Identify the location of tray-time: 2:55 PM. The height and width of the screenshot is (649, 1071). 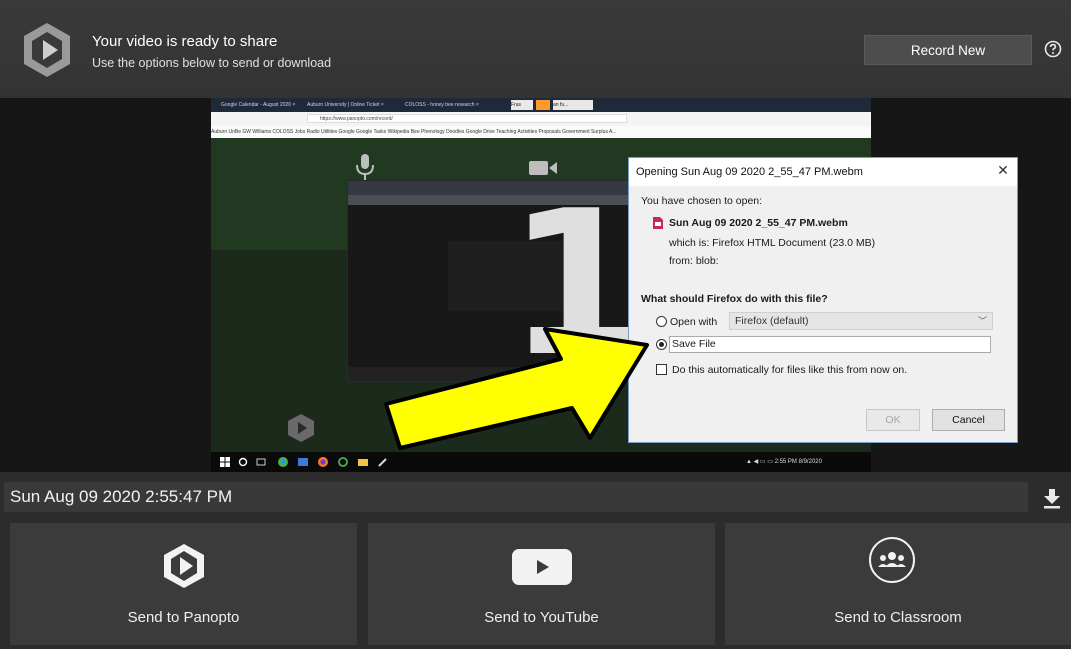
(785, 462).